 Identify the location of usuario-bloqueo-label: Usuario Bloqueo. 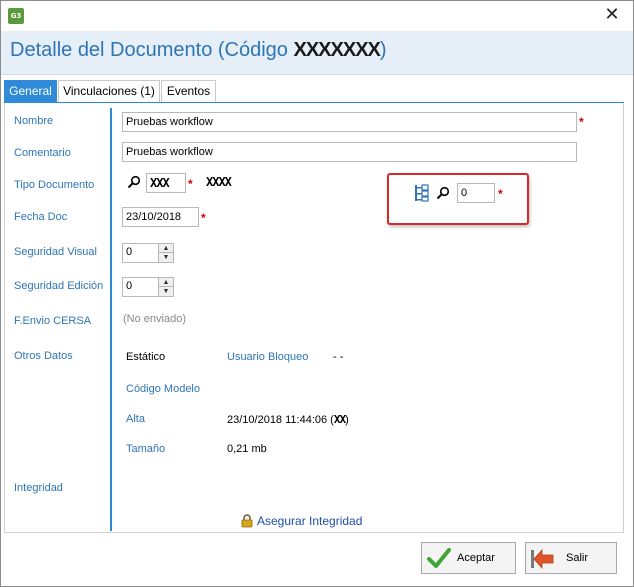
(268, 357).